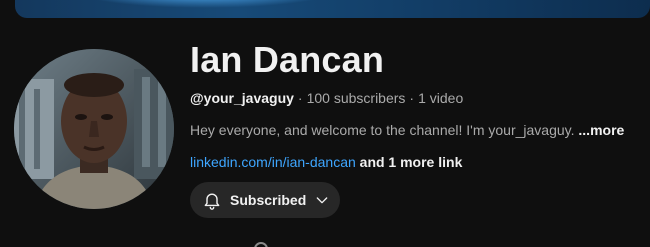  I want to click on channel-name: Ian Dancan, so click(287, 59).